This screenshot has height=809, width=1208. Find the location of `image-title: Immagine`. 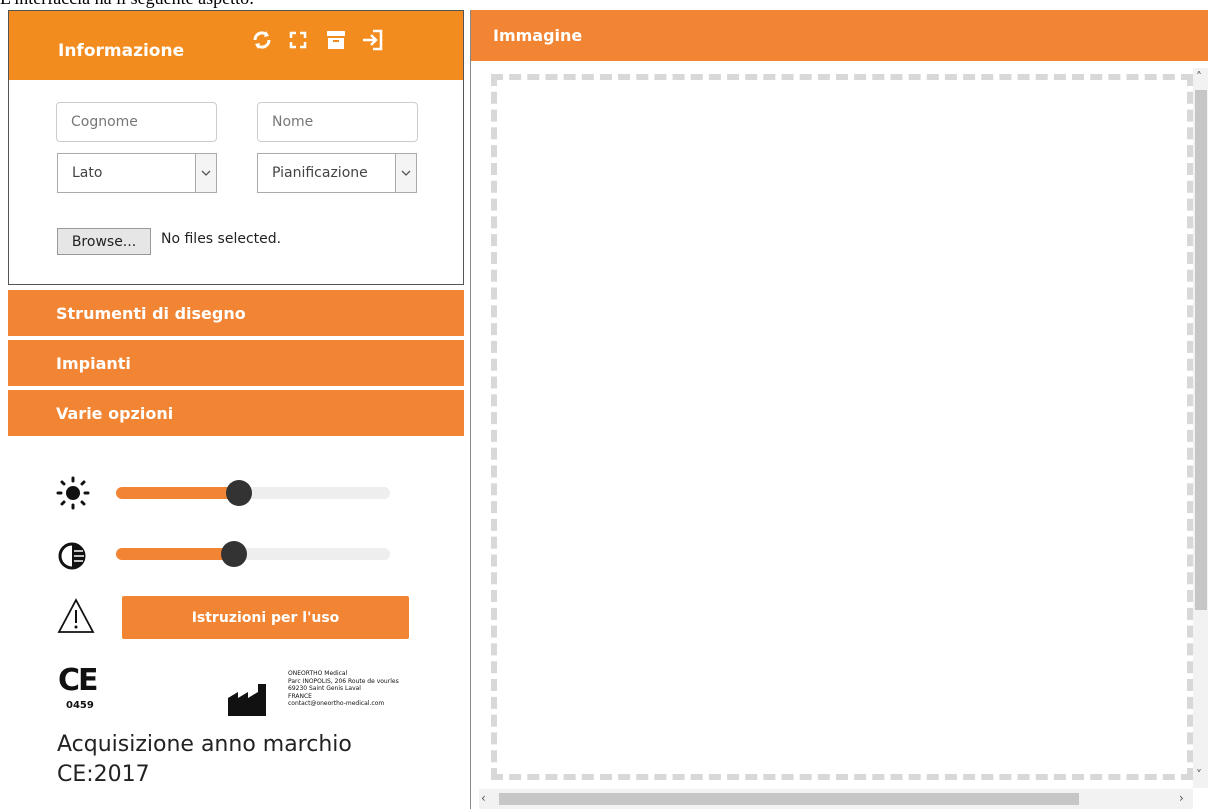

image-title: Immagine is located at coordinates (538, 35).